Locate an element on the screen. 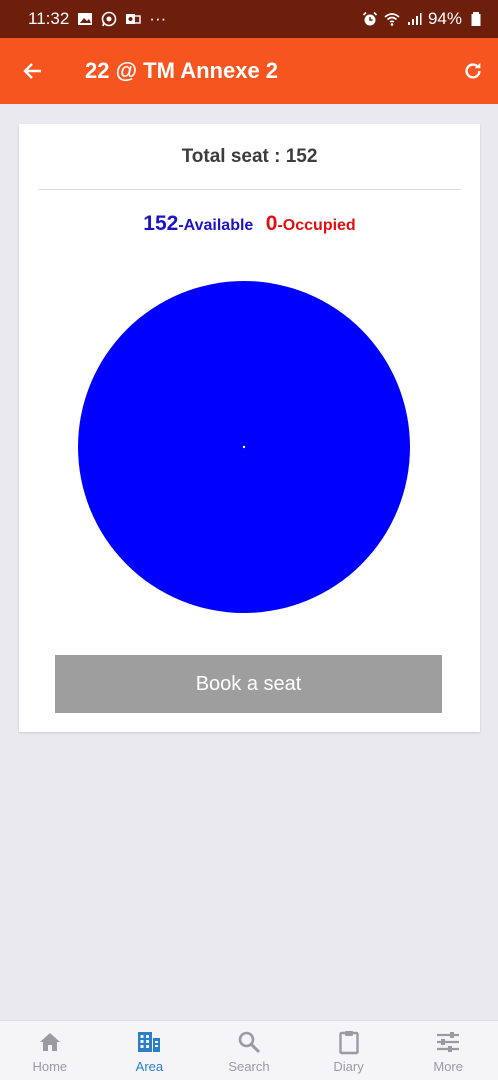 The height and width of the screenshot is (1080, 498). building-icon is located at coordinates (149, 1042).